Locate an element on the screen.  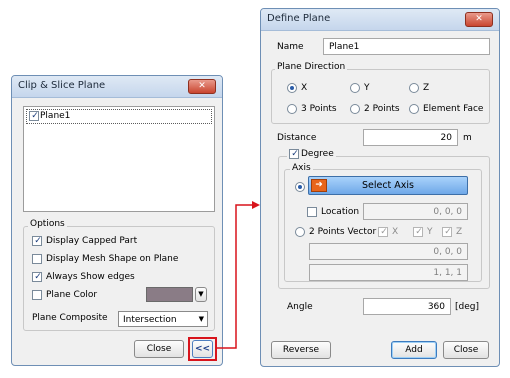
plane-list-item-checkbox is located at coordinates (34, 116).